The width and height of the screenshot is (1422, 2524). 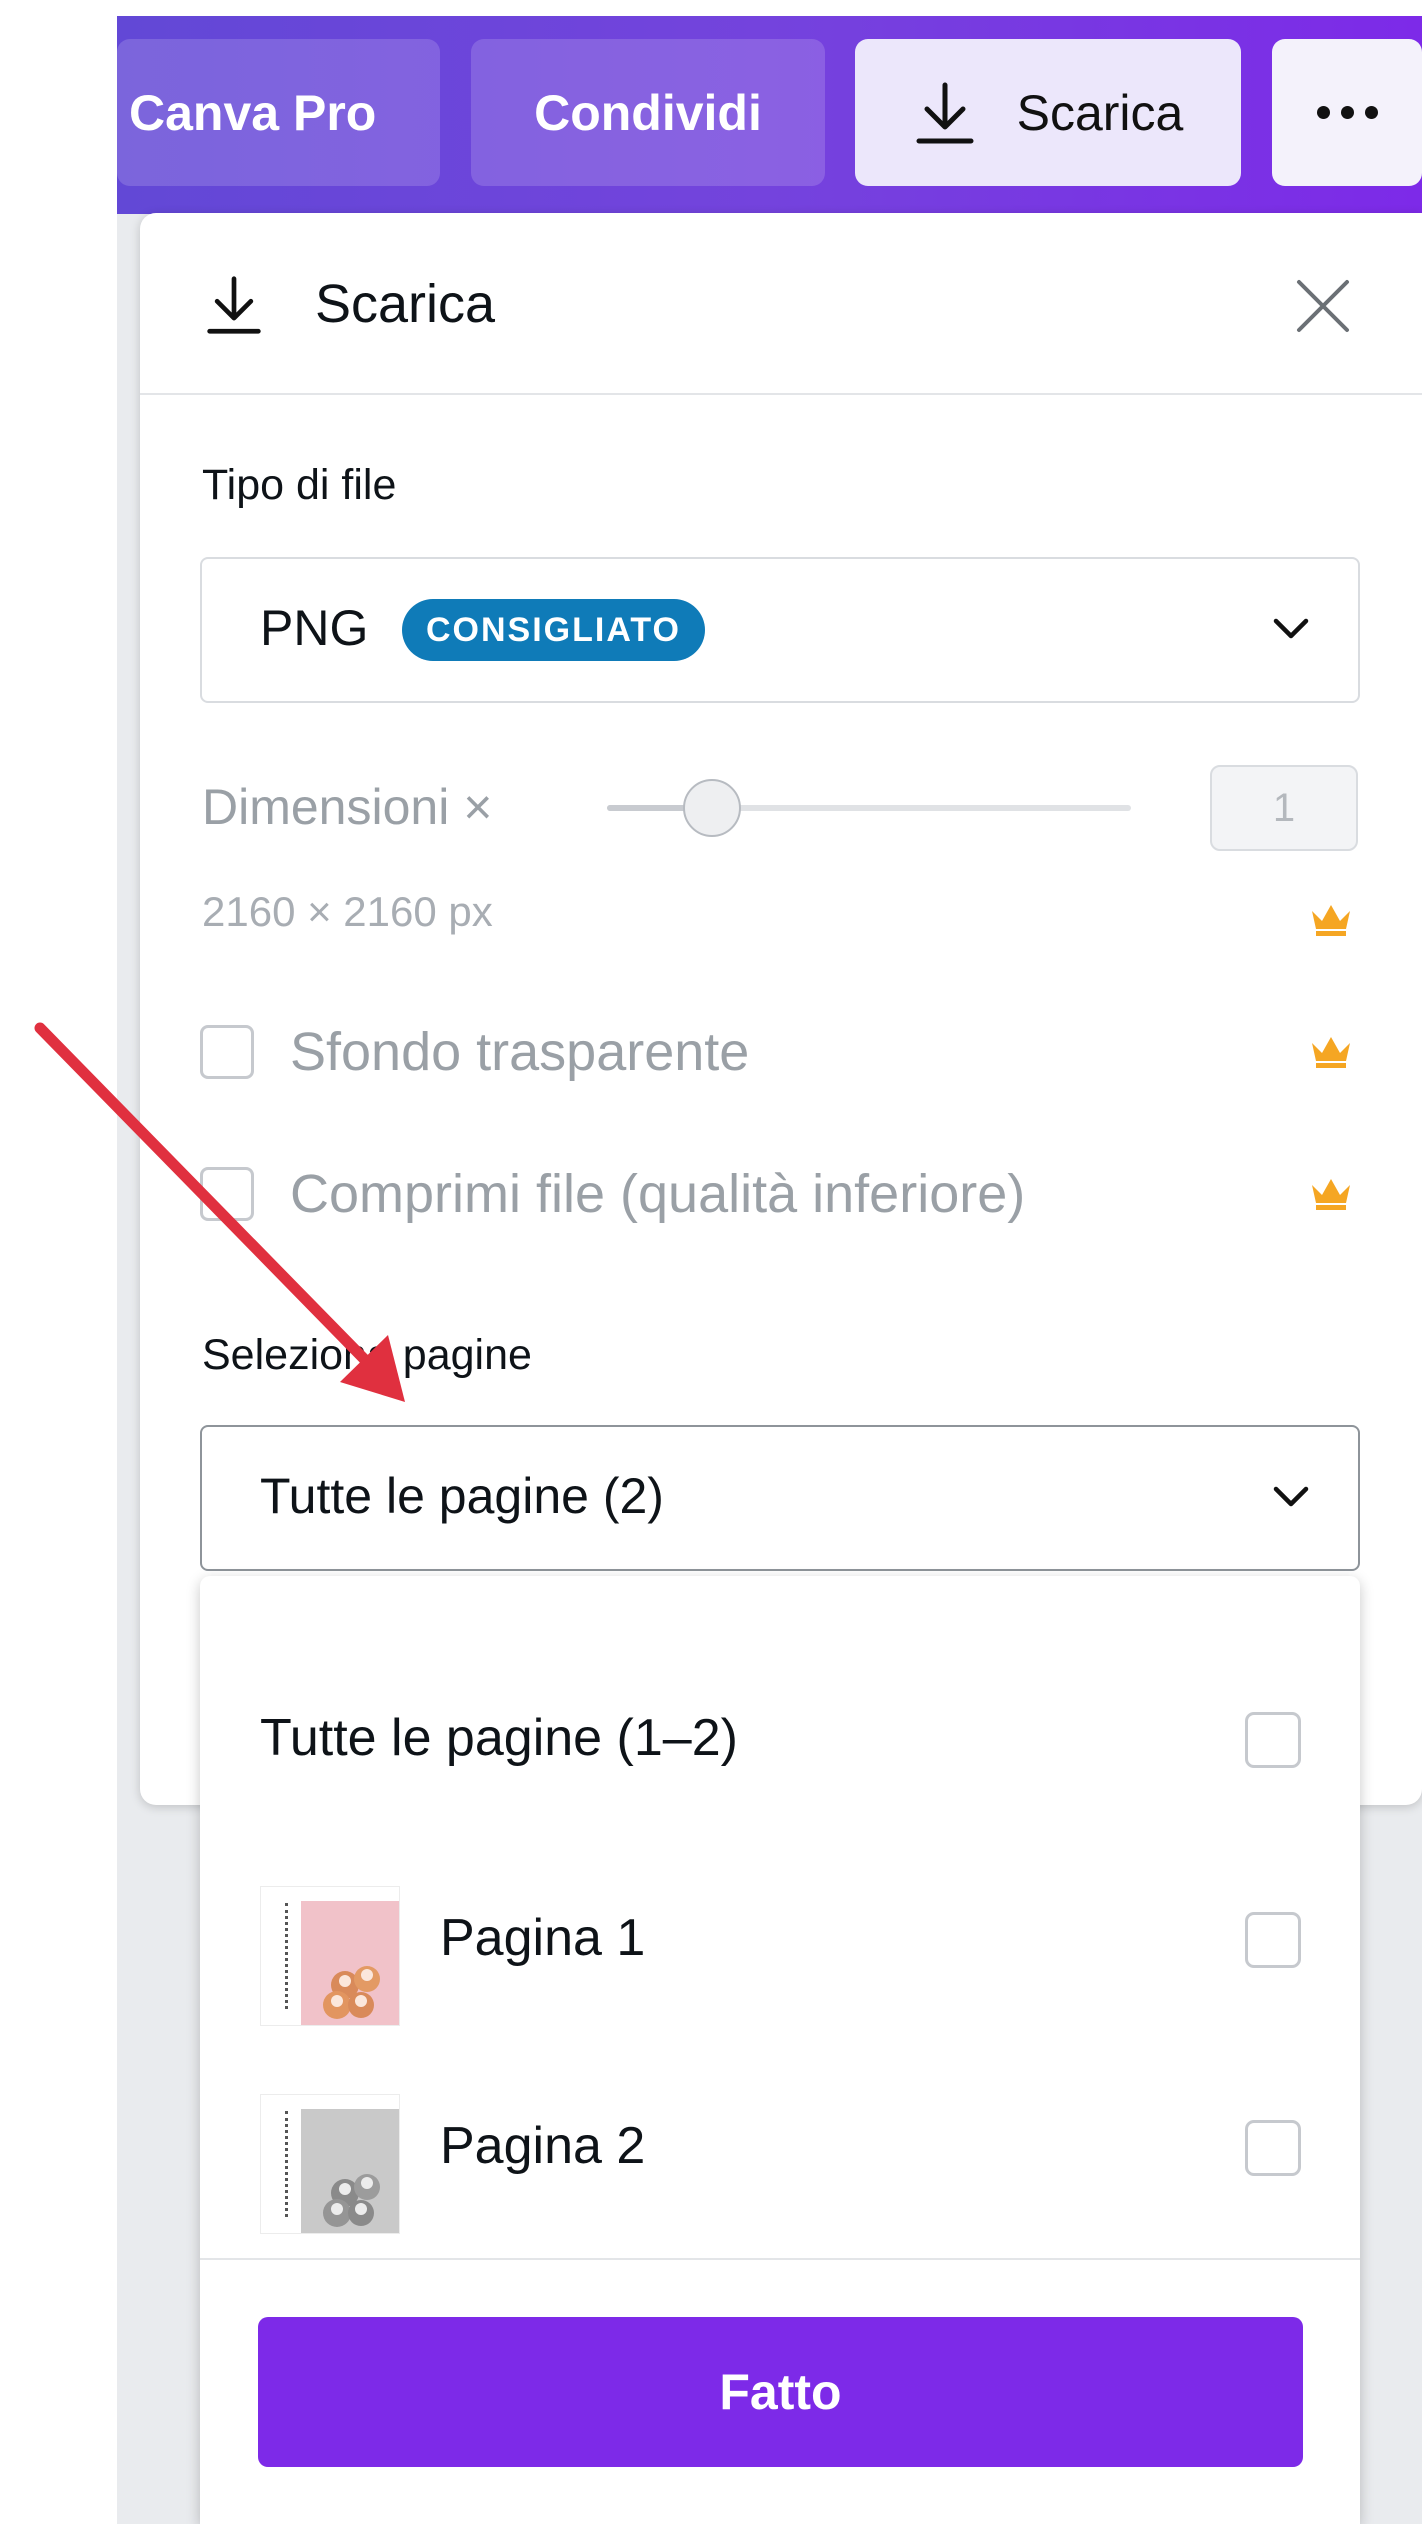 What do you see at coordinates (543, 1938) in the screenshot?
I see `page-1-label: Pagina 1` at bounding box center [543, 1938].